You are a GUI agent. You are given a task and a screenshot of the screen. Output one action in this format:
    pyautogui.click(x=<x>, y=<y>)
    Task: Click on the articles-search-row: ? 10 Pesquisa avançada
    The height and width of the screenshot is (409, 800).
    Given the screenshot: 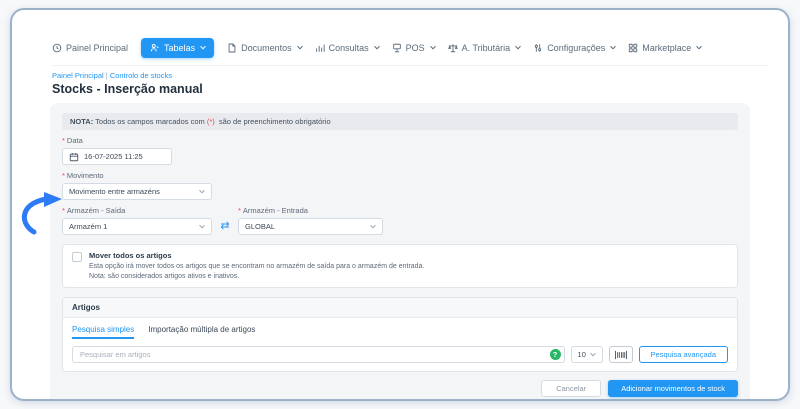 What is the action you would take?
    pyautogui.click(x=400, y=354)
    